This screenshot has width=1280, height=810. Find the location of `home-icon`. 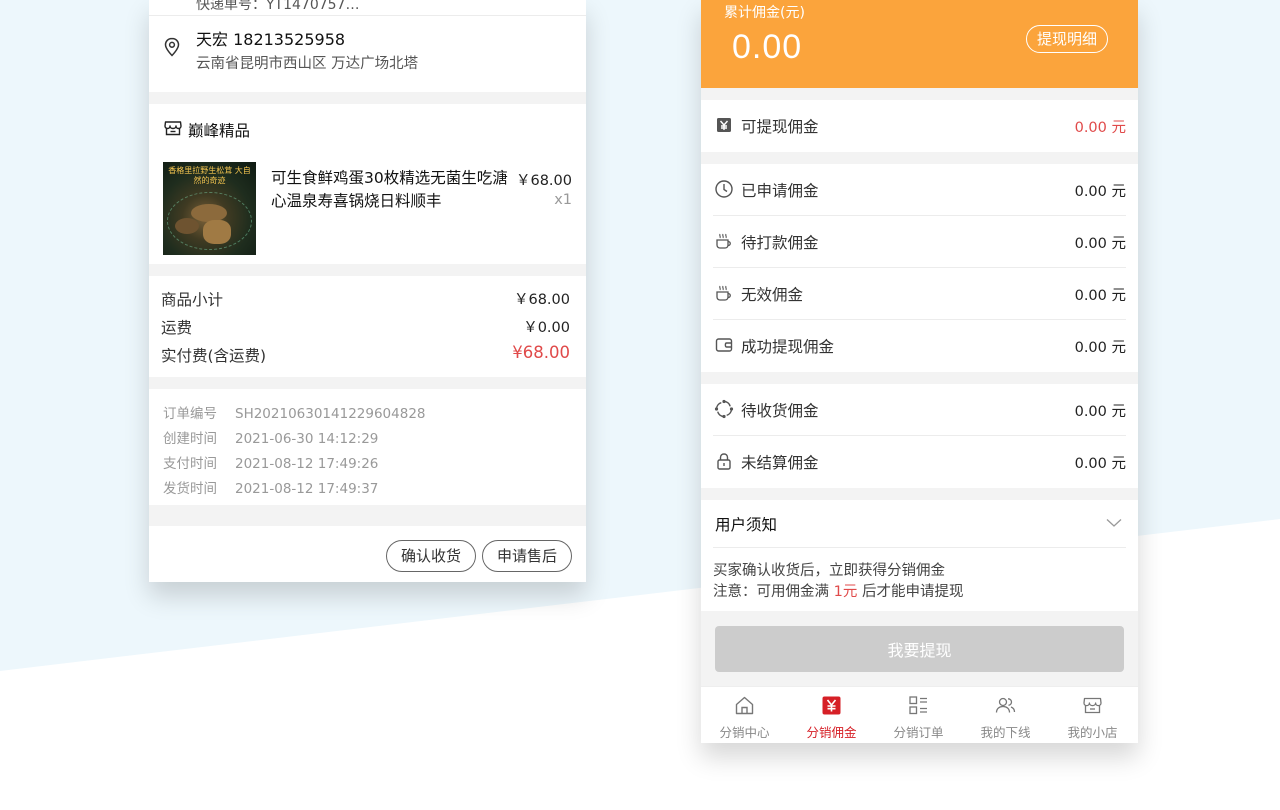

home-icon is located at coordinates (744, 705).